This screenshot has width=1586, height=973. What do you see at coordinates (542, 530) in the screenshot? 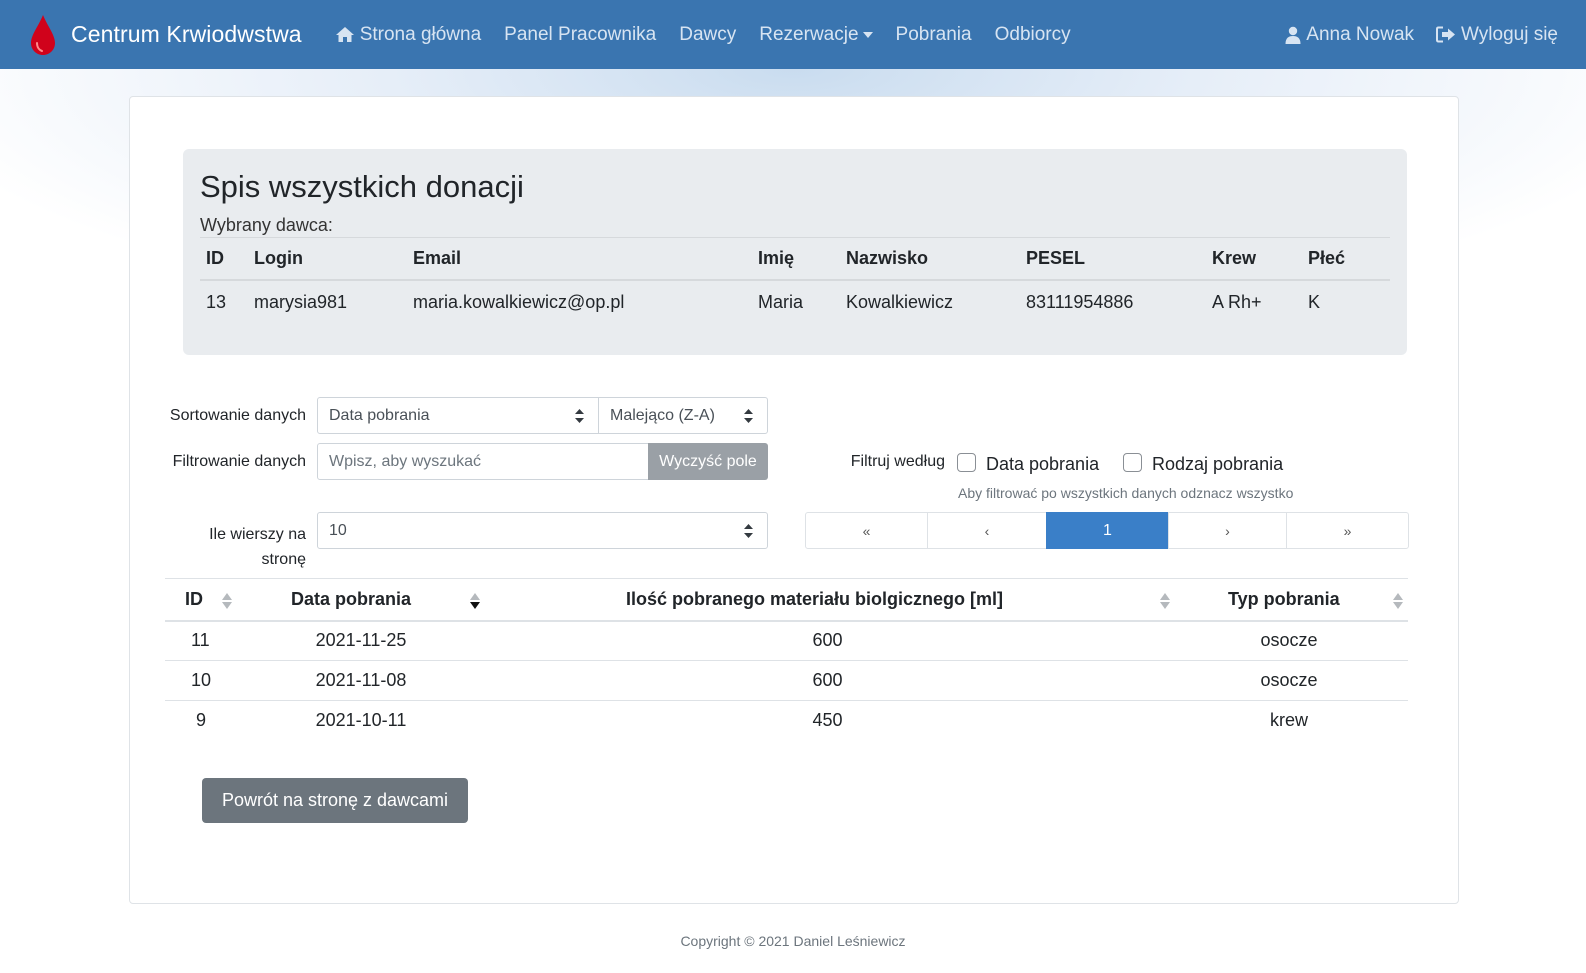
I see `rows-per-page-select: 10` at bounding box center [542, 530].